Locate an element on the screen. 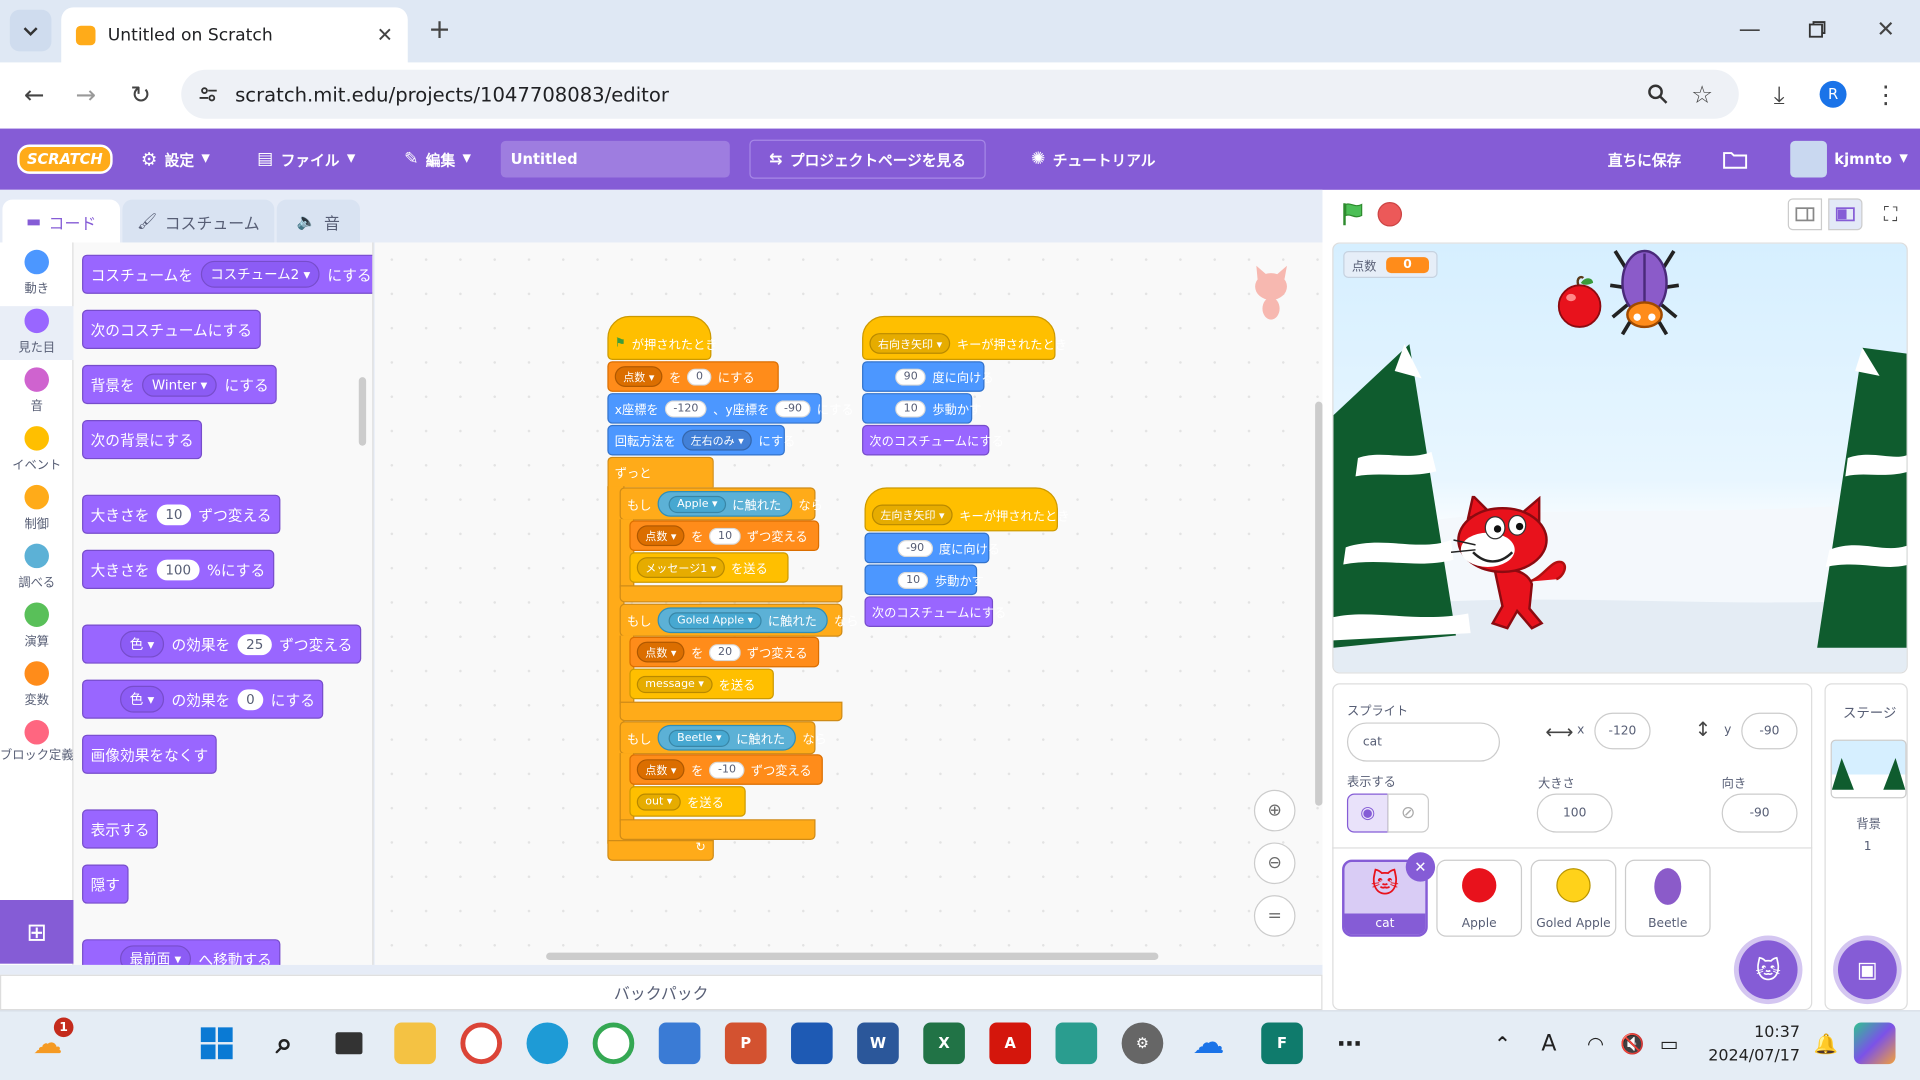 This screenshot has width=1920, height=1080. teams-classroom-icon is located at coordinates (1076, 1043).